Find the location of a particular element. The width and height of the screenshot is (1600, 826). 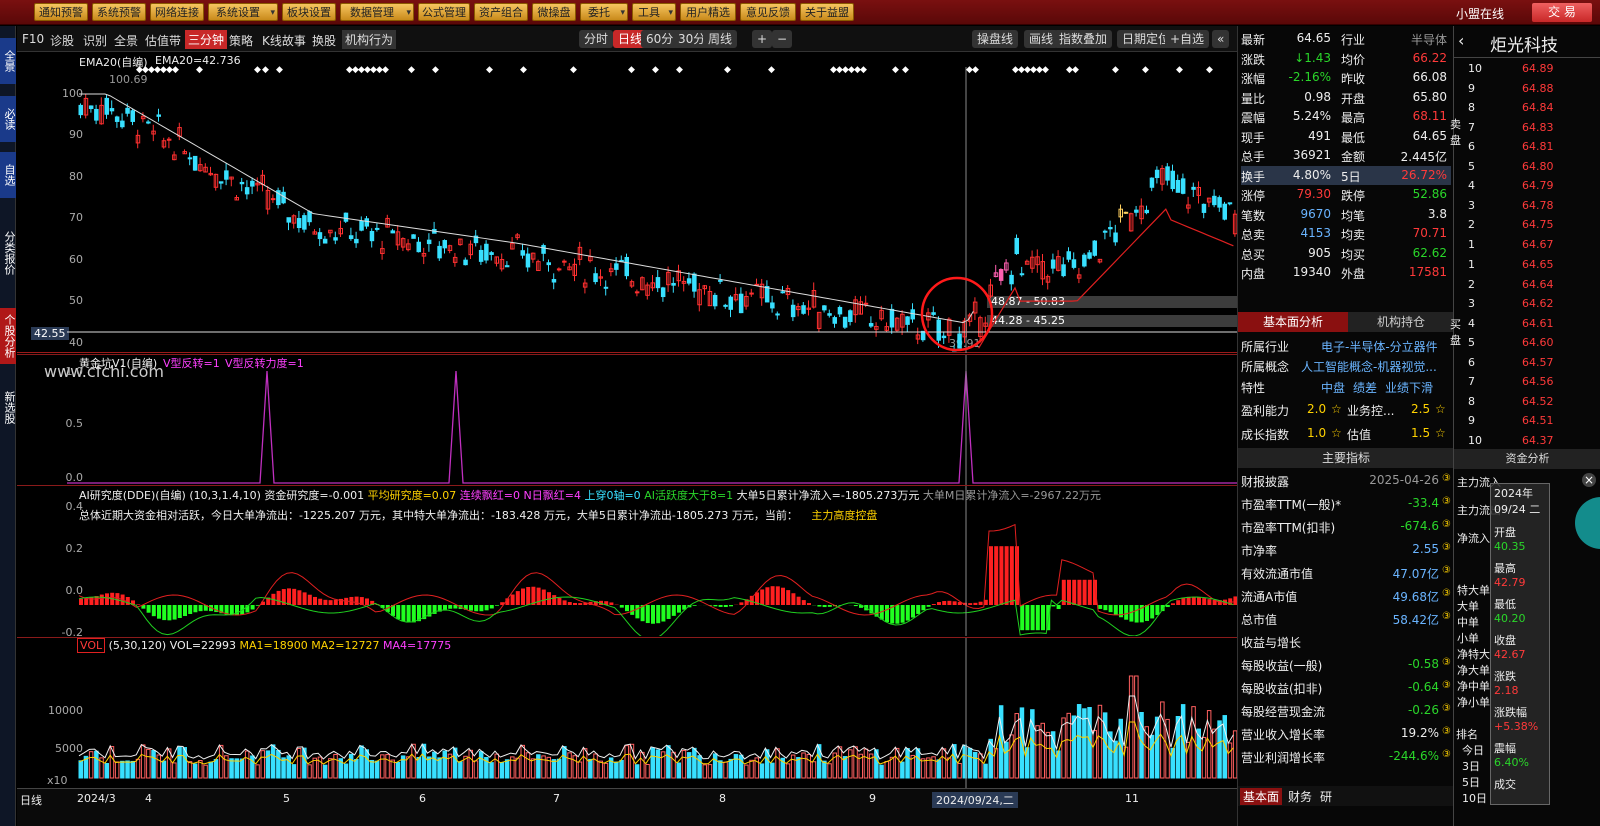

bottom-tabs: 基本面 财务 研 is located at coordinates (1346, 796).